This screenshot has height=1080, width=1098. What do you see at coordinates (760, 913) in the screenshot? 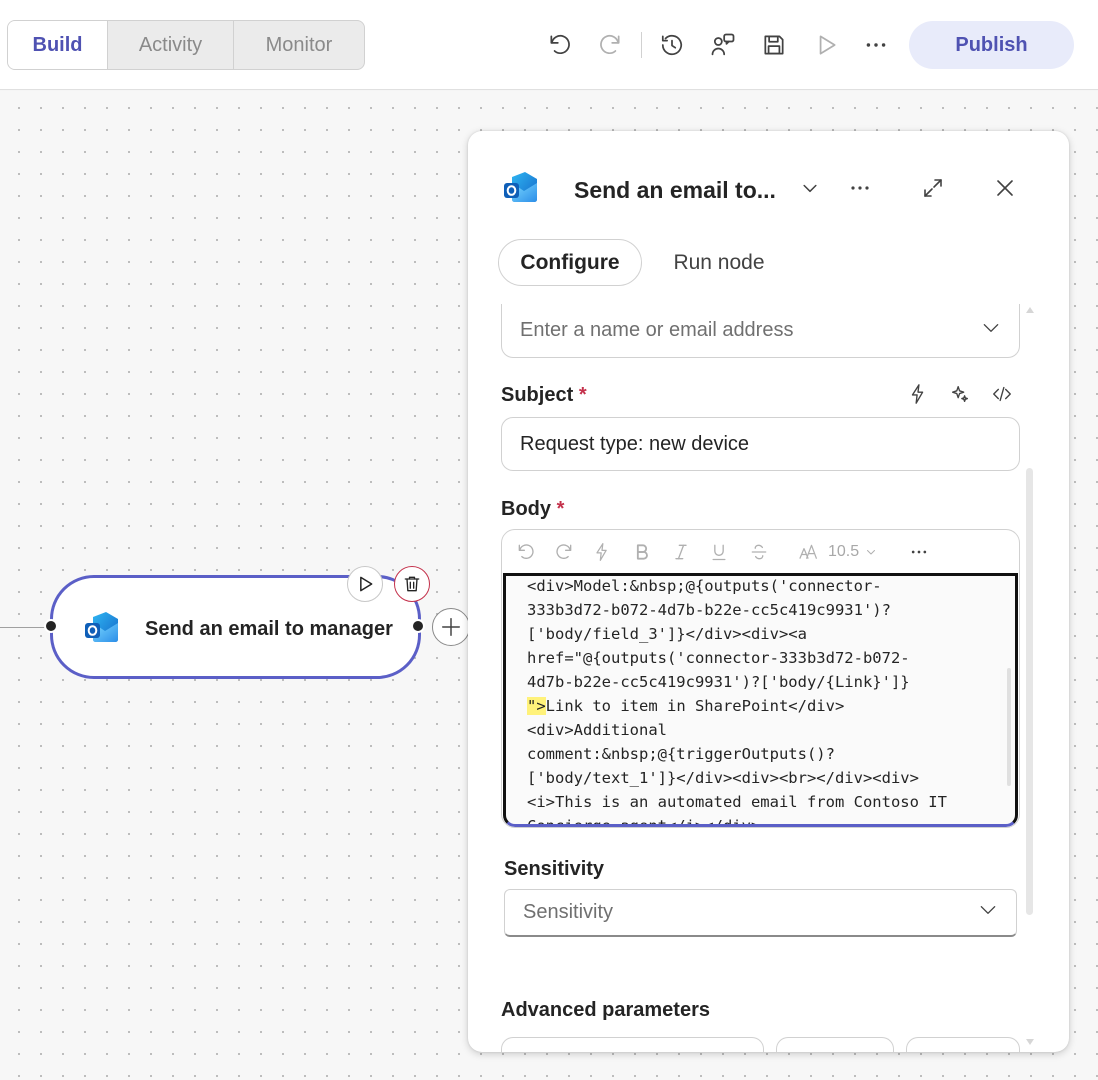
I see `sensitivity-dropdown: Sensitivity` at bounding box center [760, 913].